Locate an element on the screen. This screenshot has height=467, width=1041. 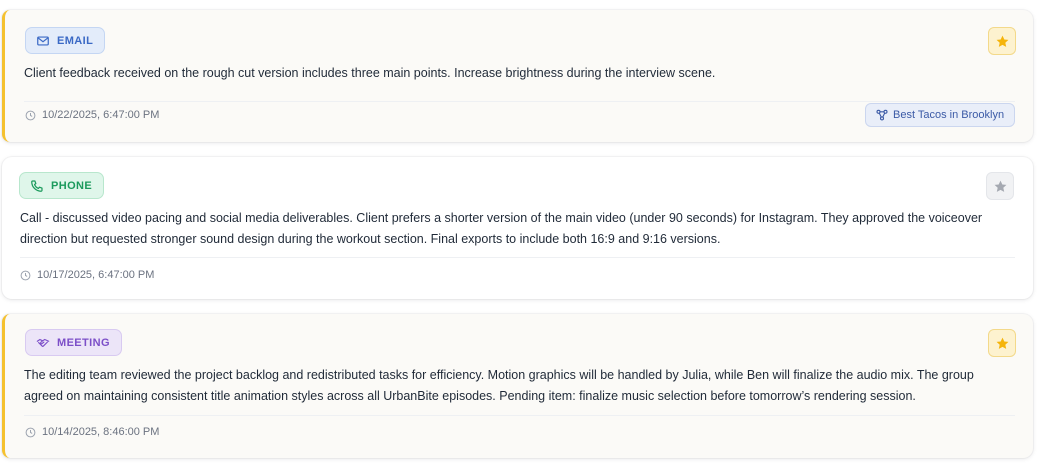
timestamp-text: 10/17/2025, 6:47:00 PM is located at coordinates (96, 275).